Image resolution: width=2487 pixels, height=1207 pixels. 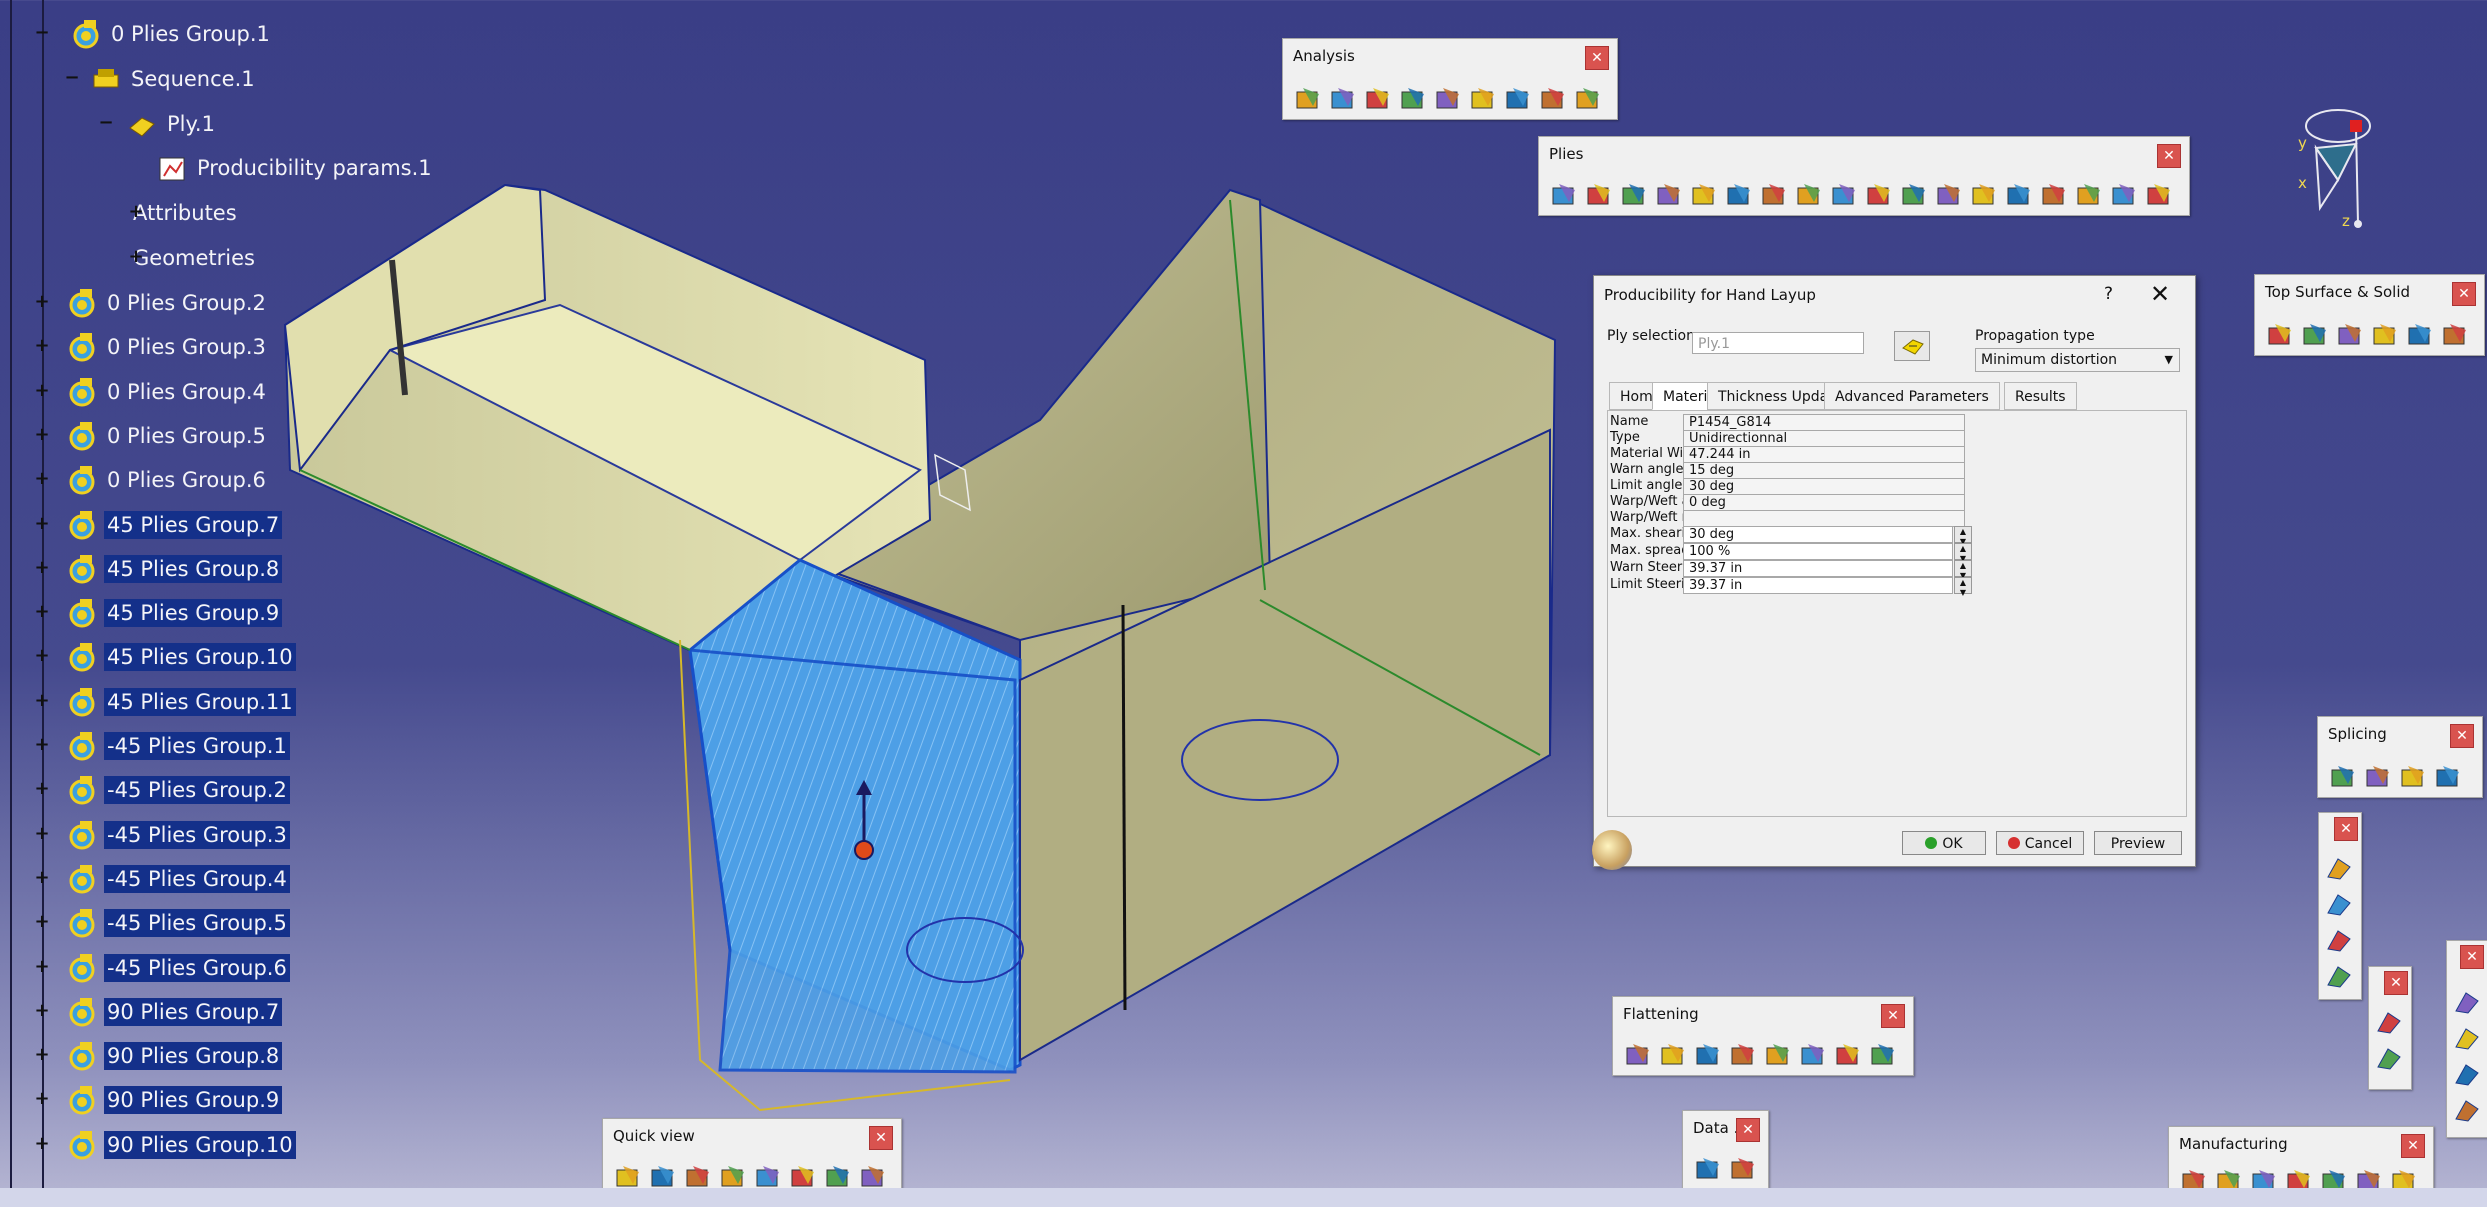 What do you see at coordinates (185, 213) in the screenshot?
I see `tree-item: Attributes` at bounding box center [185, 213].